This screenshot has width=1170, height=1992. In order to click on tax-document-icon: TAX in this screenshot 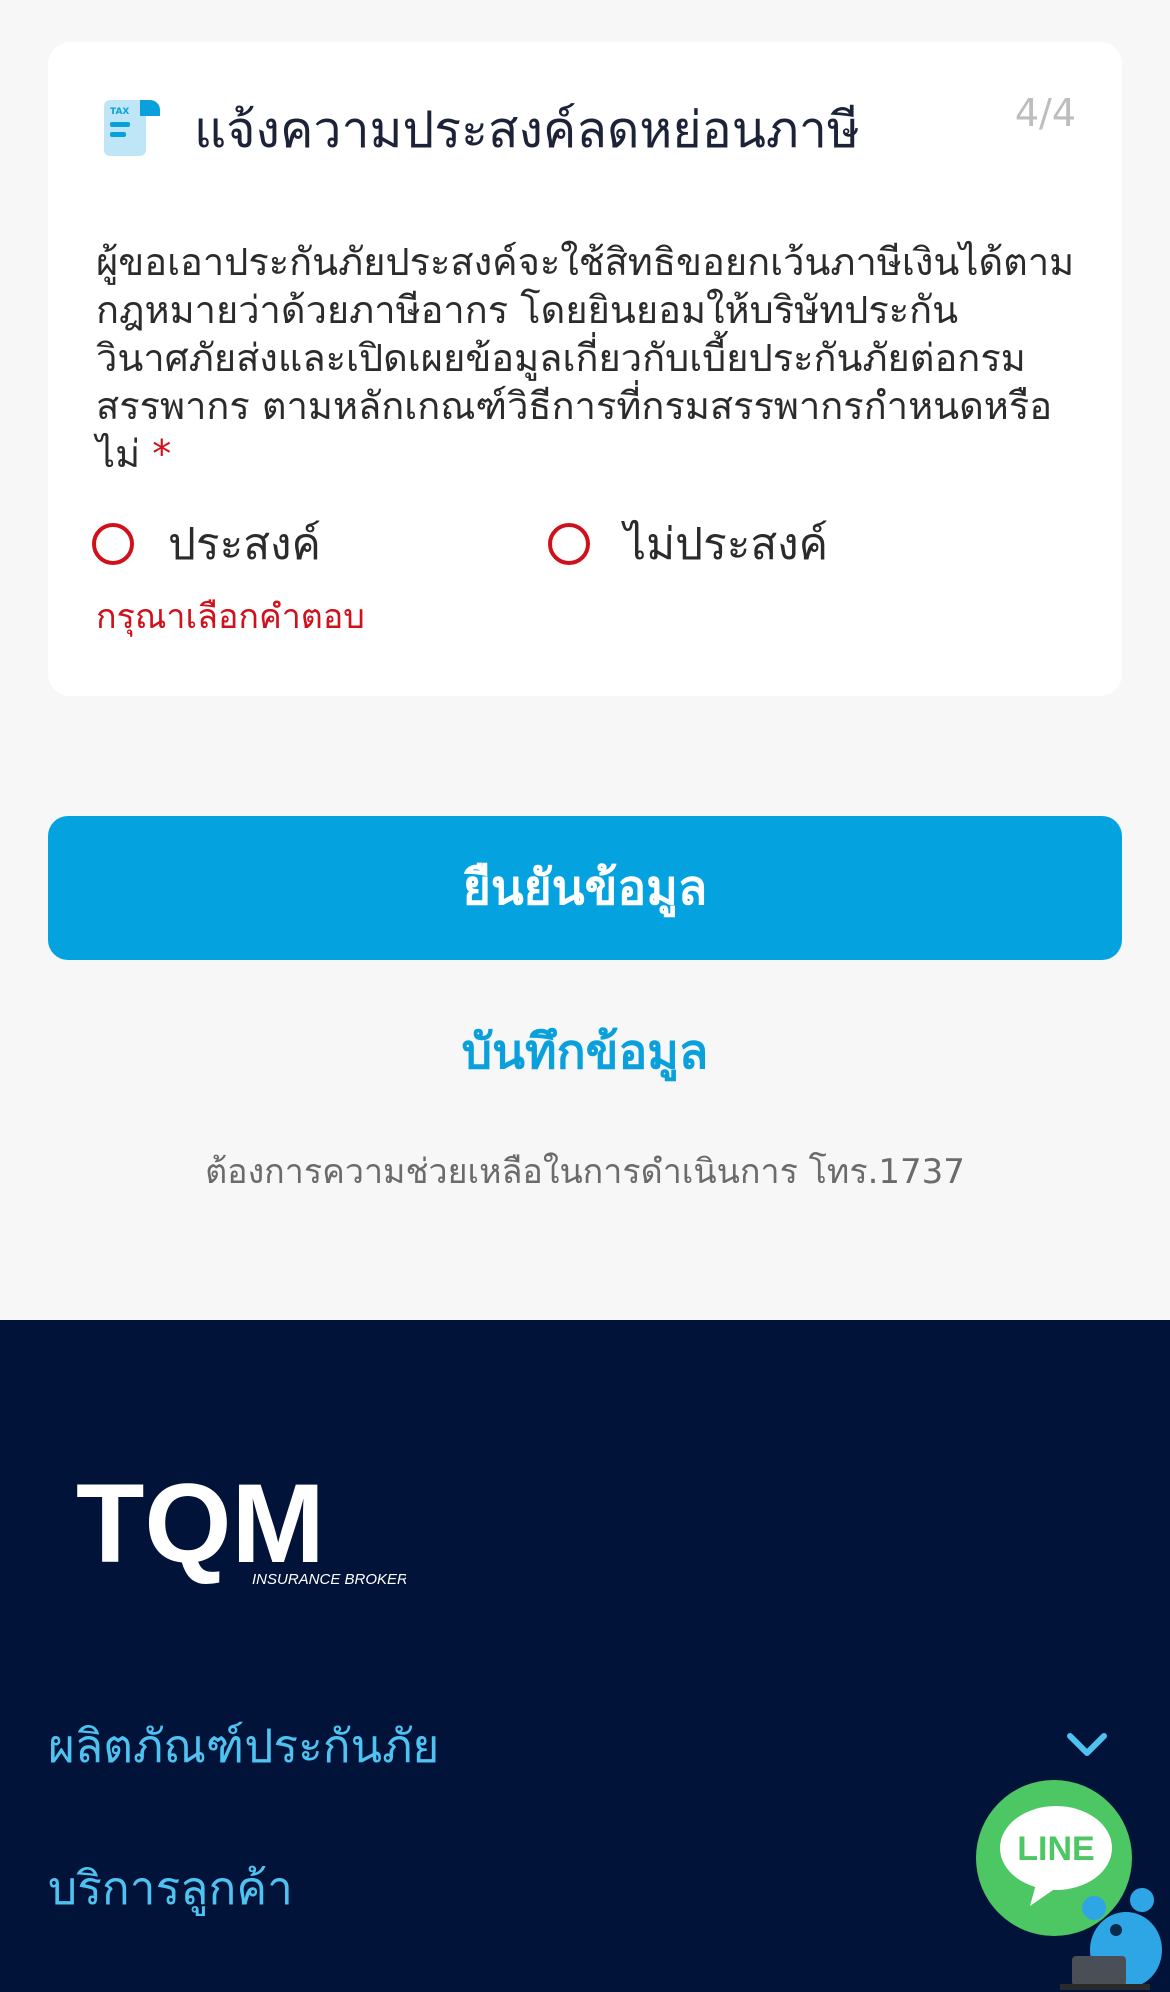, I will do `click(132, 128)`.